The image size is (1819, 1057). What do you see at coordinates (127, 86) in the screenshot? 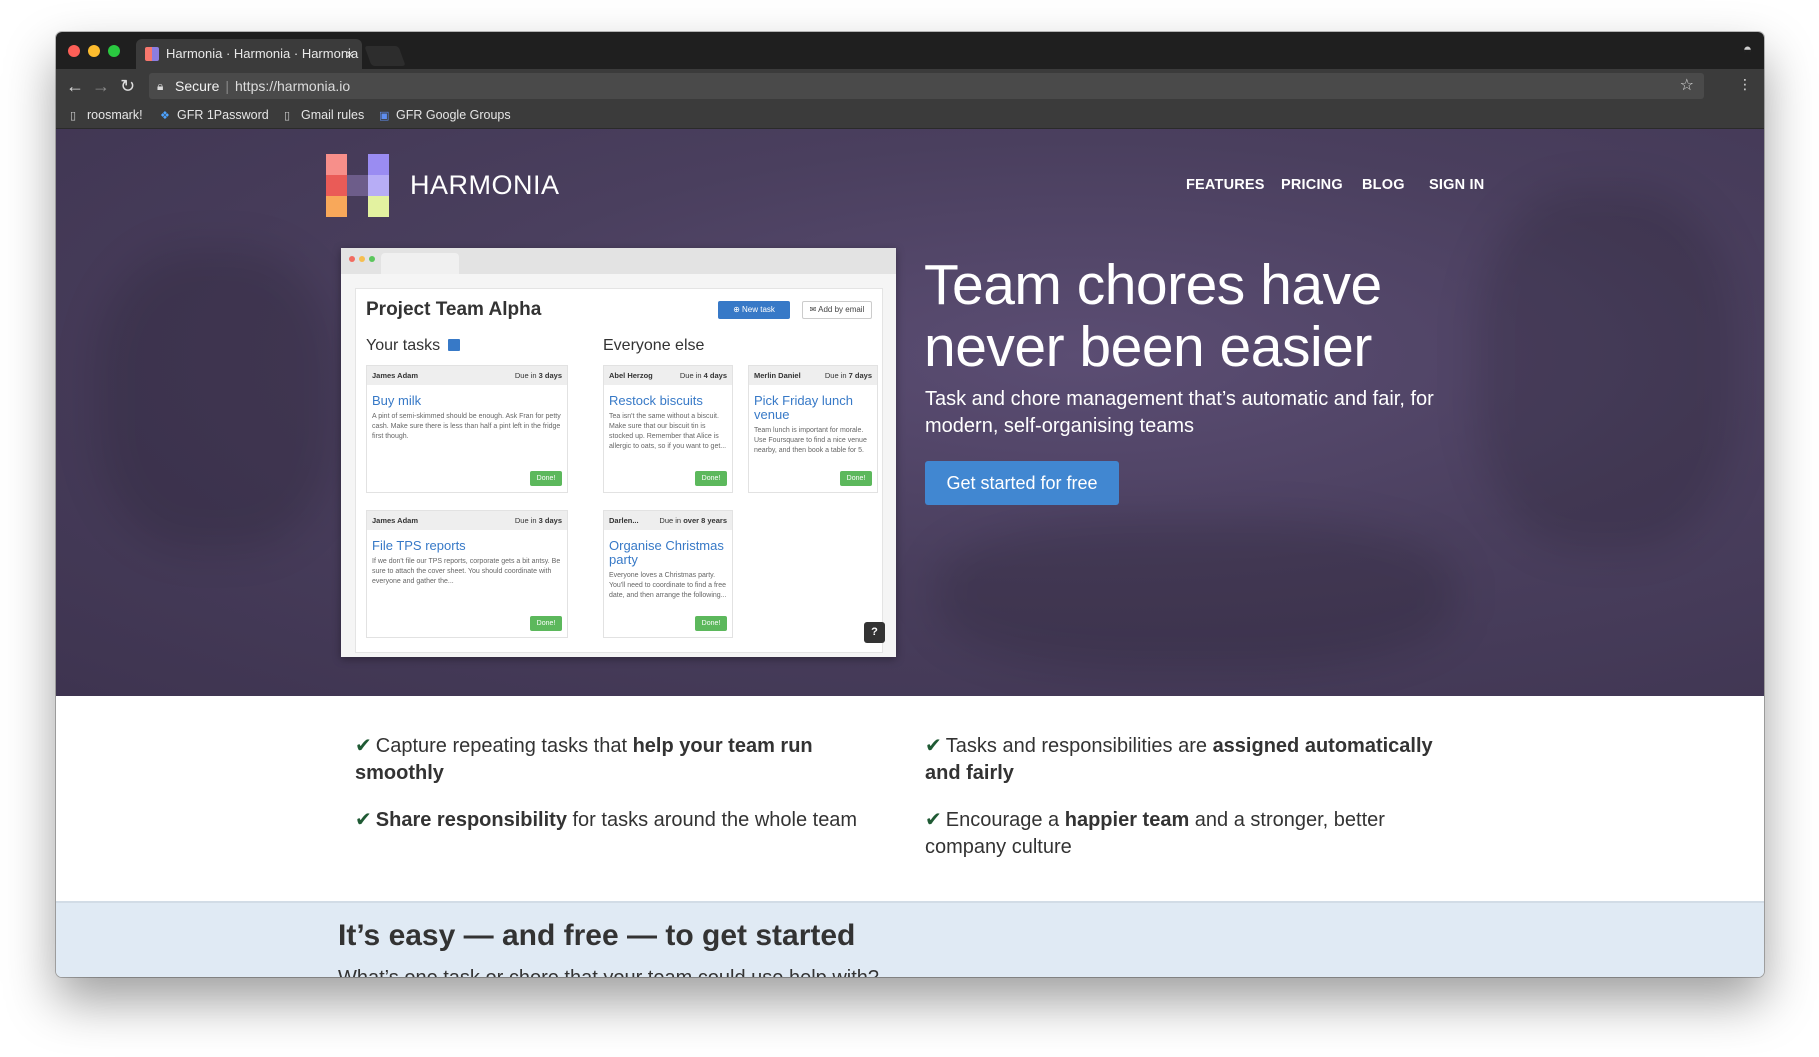
I see `reload-icon: ↻` at bounding box center [127, 86].